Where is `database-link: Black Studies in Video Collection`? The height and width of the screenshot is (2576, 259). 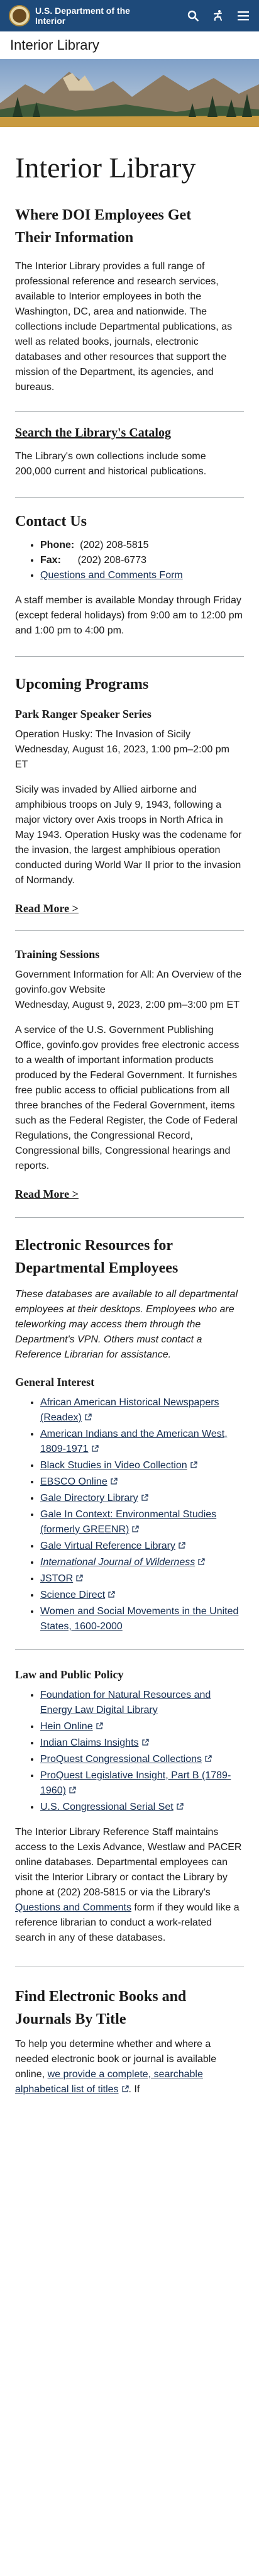 database-link: Black Studies in Video Collection is located at coordinates (113, 1465).